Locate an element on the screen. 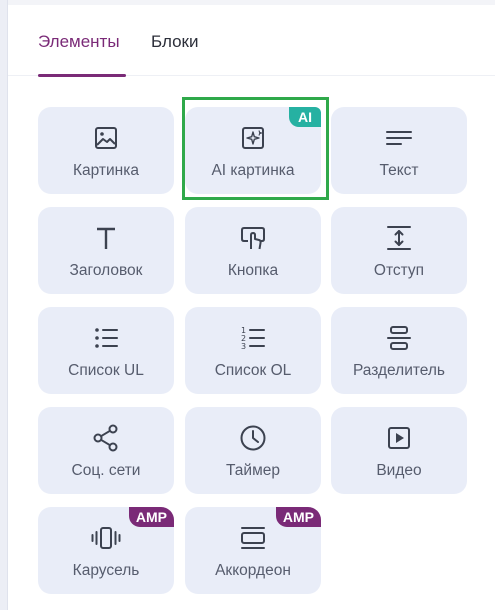 This screenshot has height=610, width=495. element-label: Список UL is located at coordinates (106, 370).